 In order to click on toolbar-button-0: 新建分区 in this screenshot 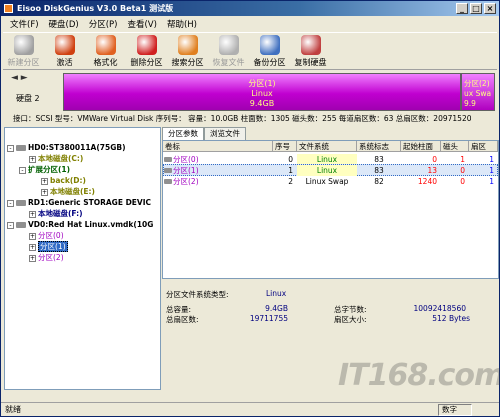, I will do `click(23, 51)`.